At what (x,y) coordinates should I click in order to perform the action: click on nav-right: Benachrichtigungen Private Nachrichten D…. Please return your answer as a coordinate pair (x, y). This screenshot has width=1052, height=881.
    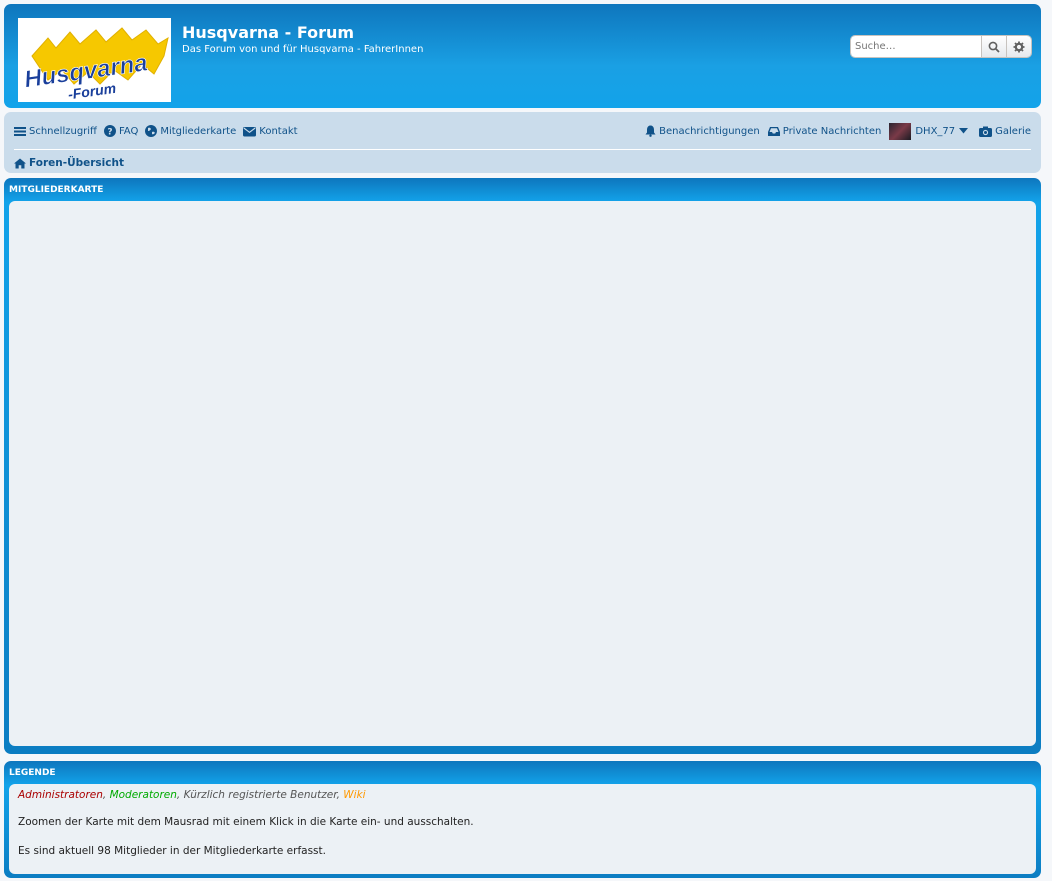
    Looking at the image, I should click on (834, 131).